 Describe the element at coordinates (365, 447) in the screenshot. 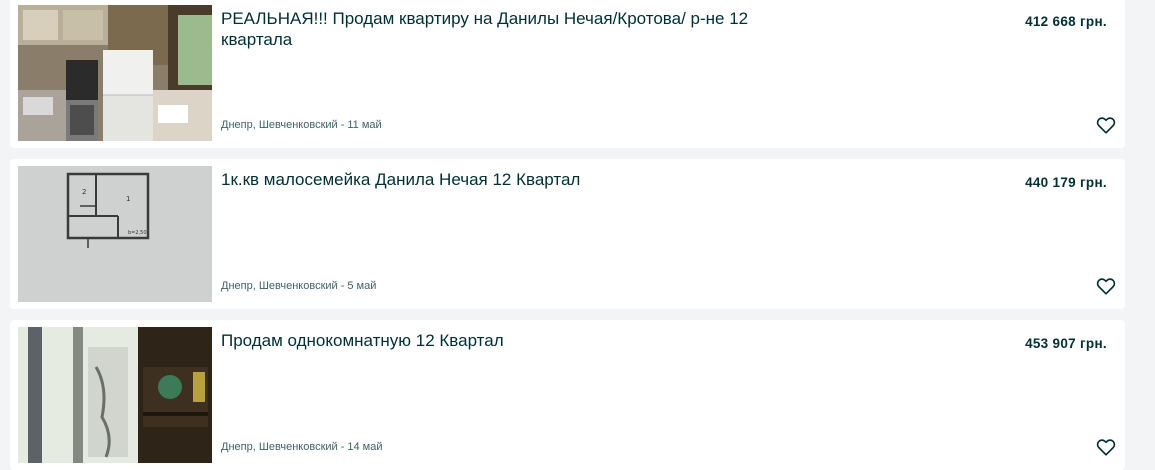

I see `listing-date: 14 май` at that location.